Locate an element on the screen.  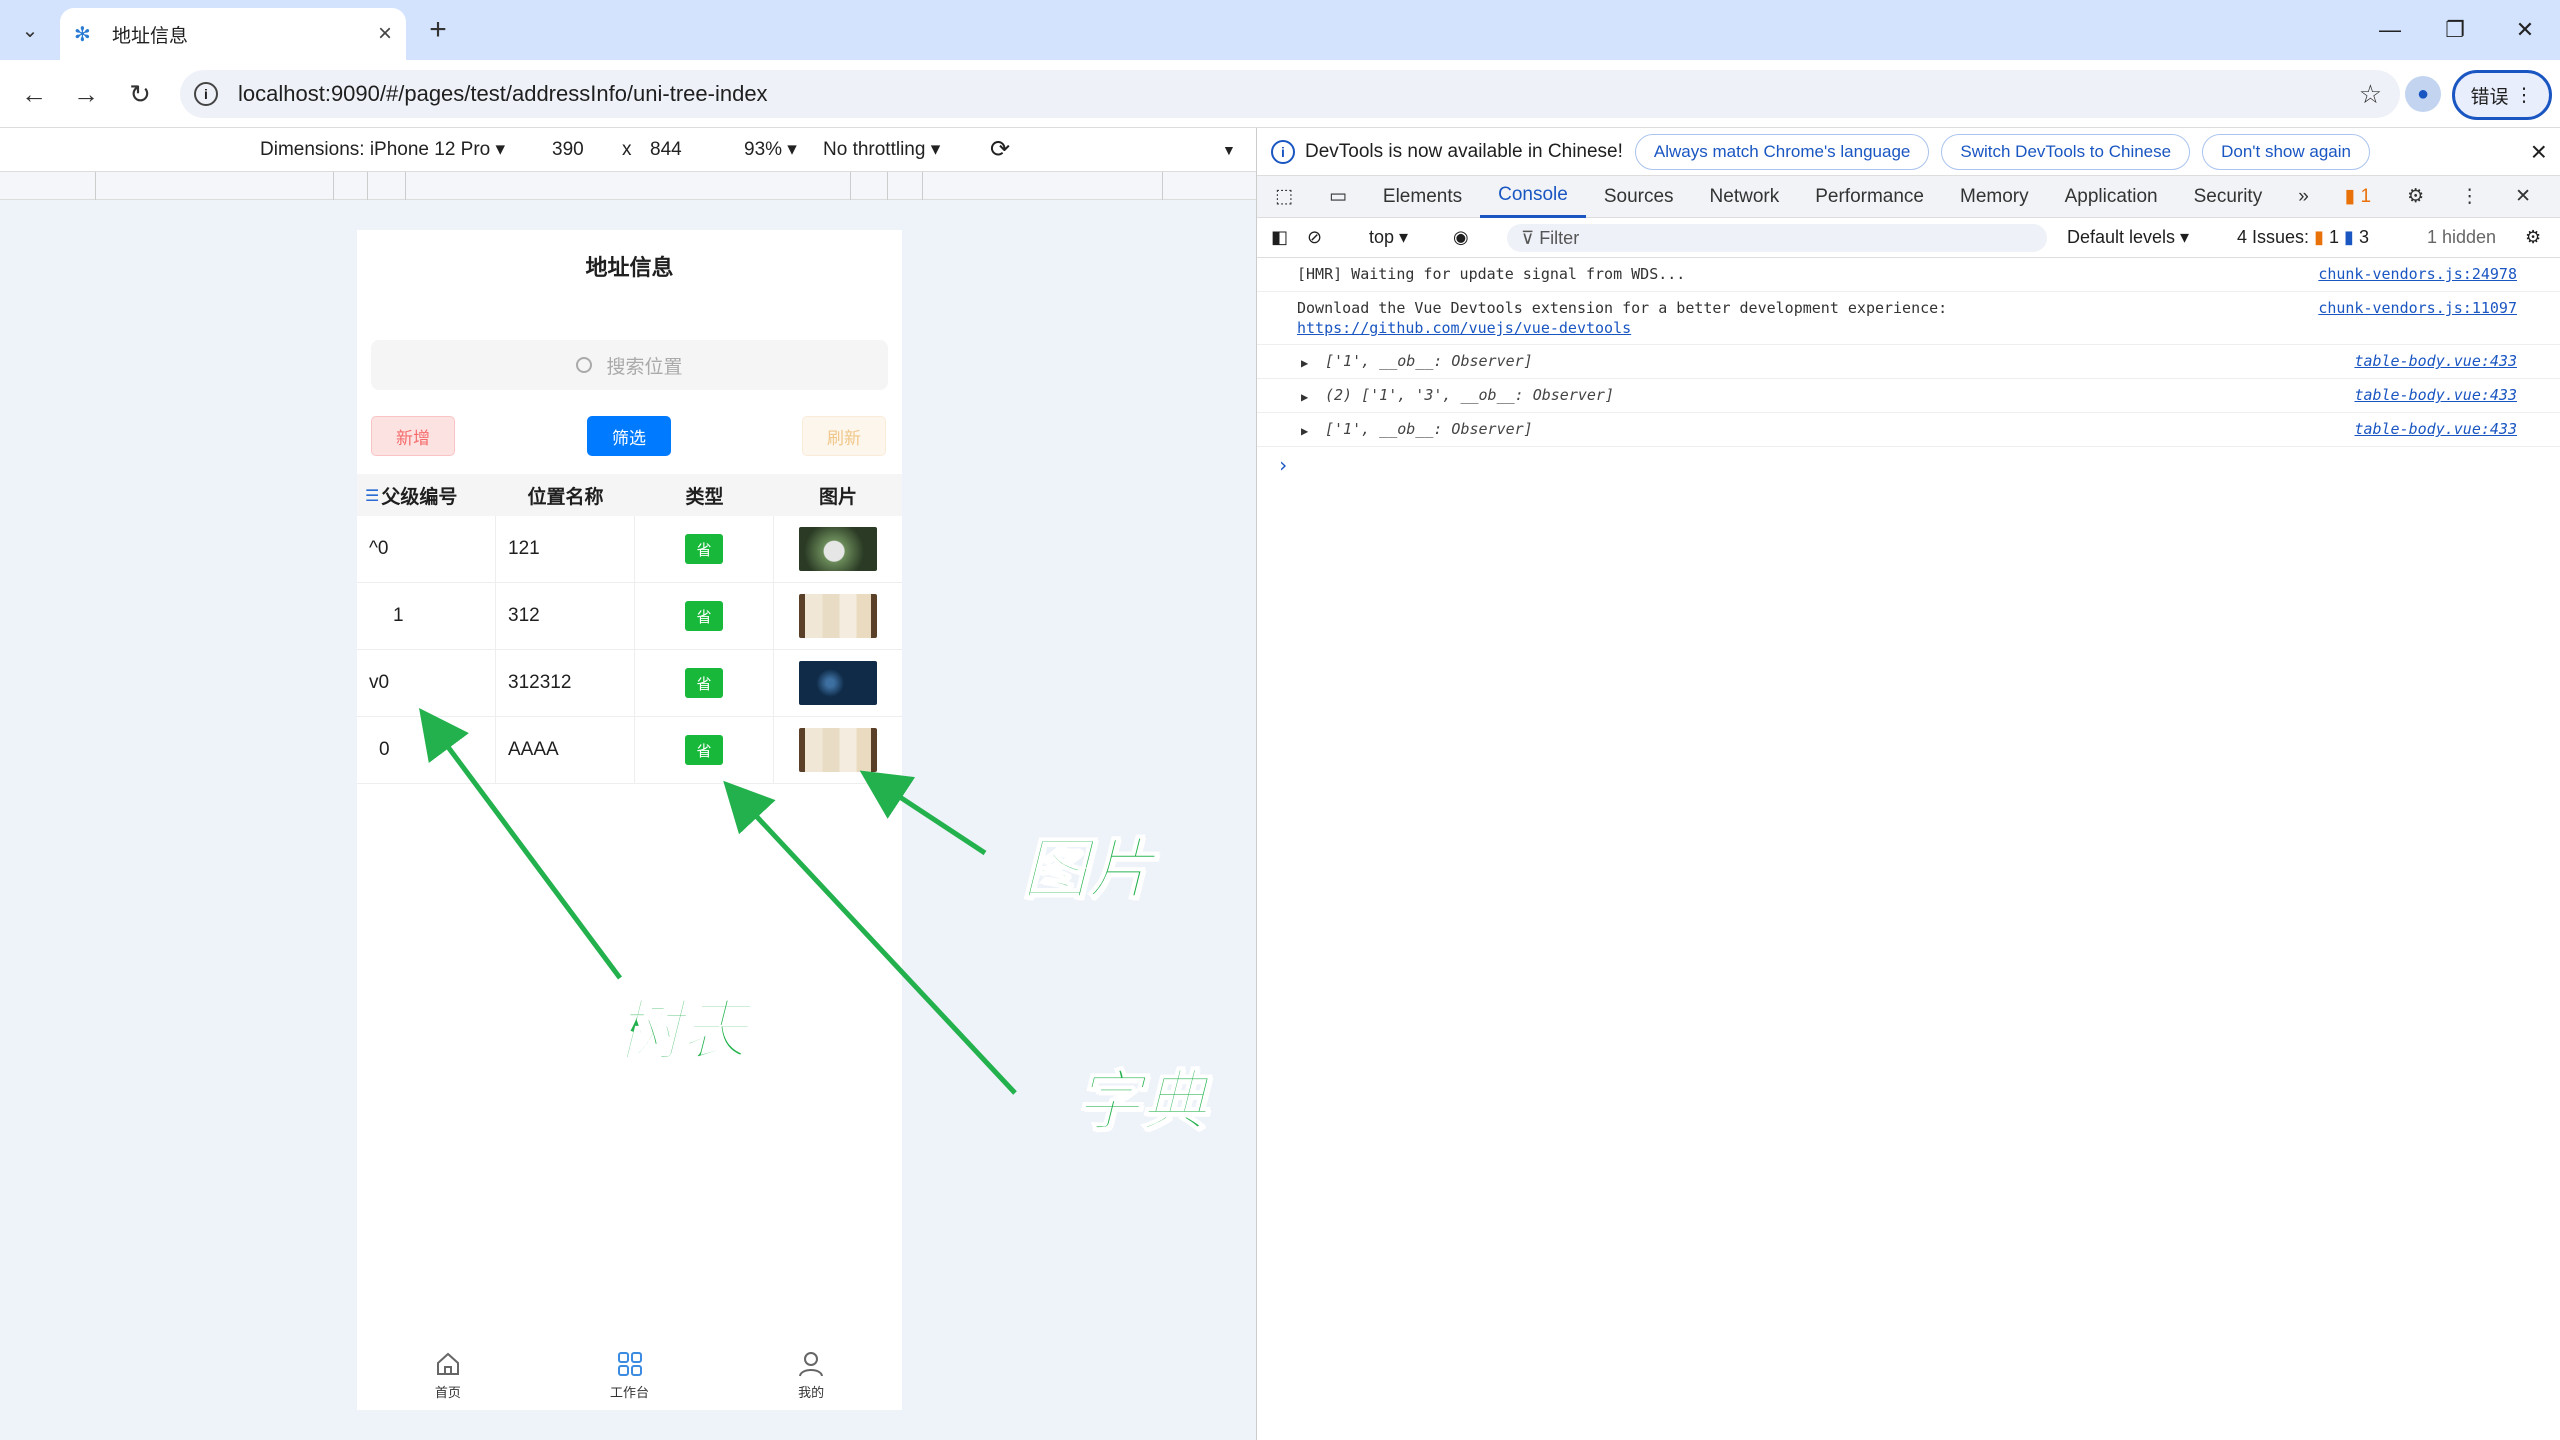
sidebar-toggle-icon: ◧ is located at coordinates (1279, 237).